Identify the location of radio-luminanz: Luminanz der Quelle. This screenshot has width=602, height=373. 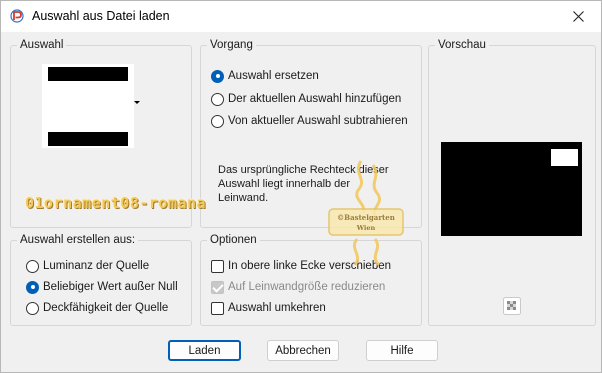
(87, 266).